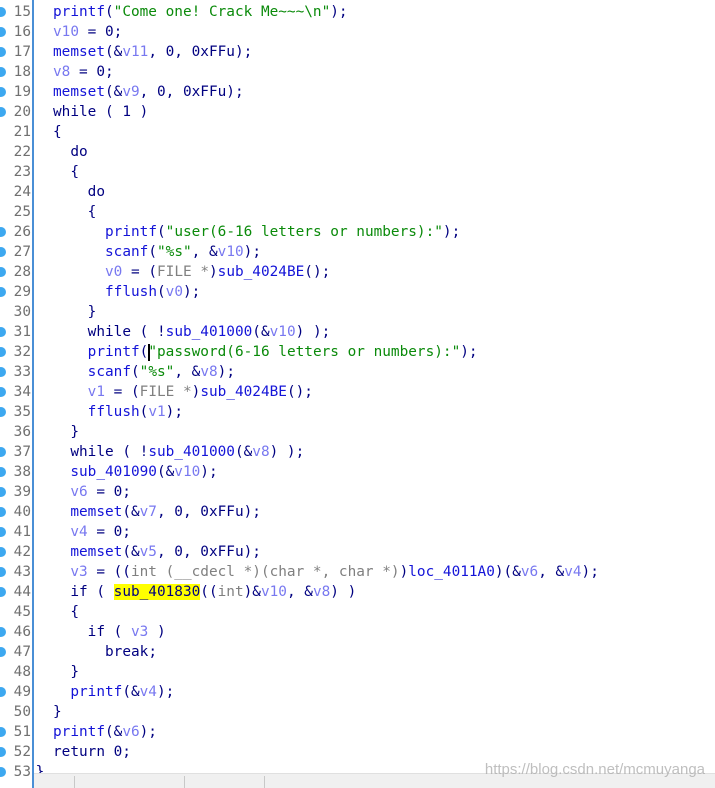 This screenshot has width=715, height=788. What do you see at coordinates (357, 312) in the screenshot?
I see `code-line: 30}` at bounding box center [357, 312].